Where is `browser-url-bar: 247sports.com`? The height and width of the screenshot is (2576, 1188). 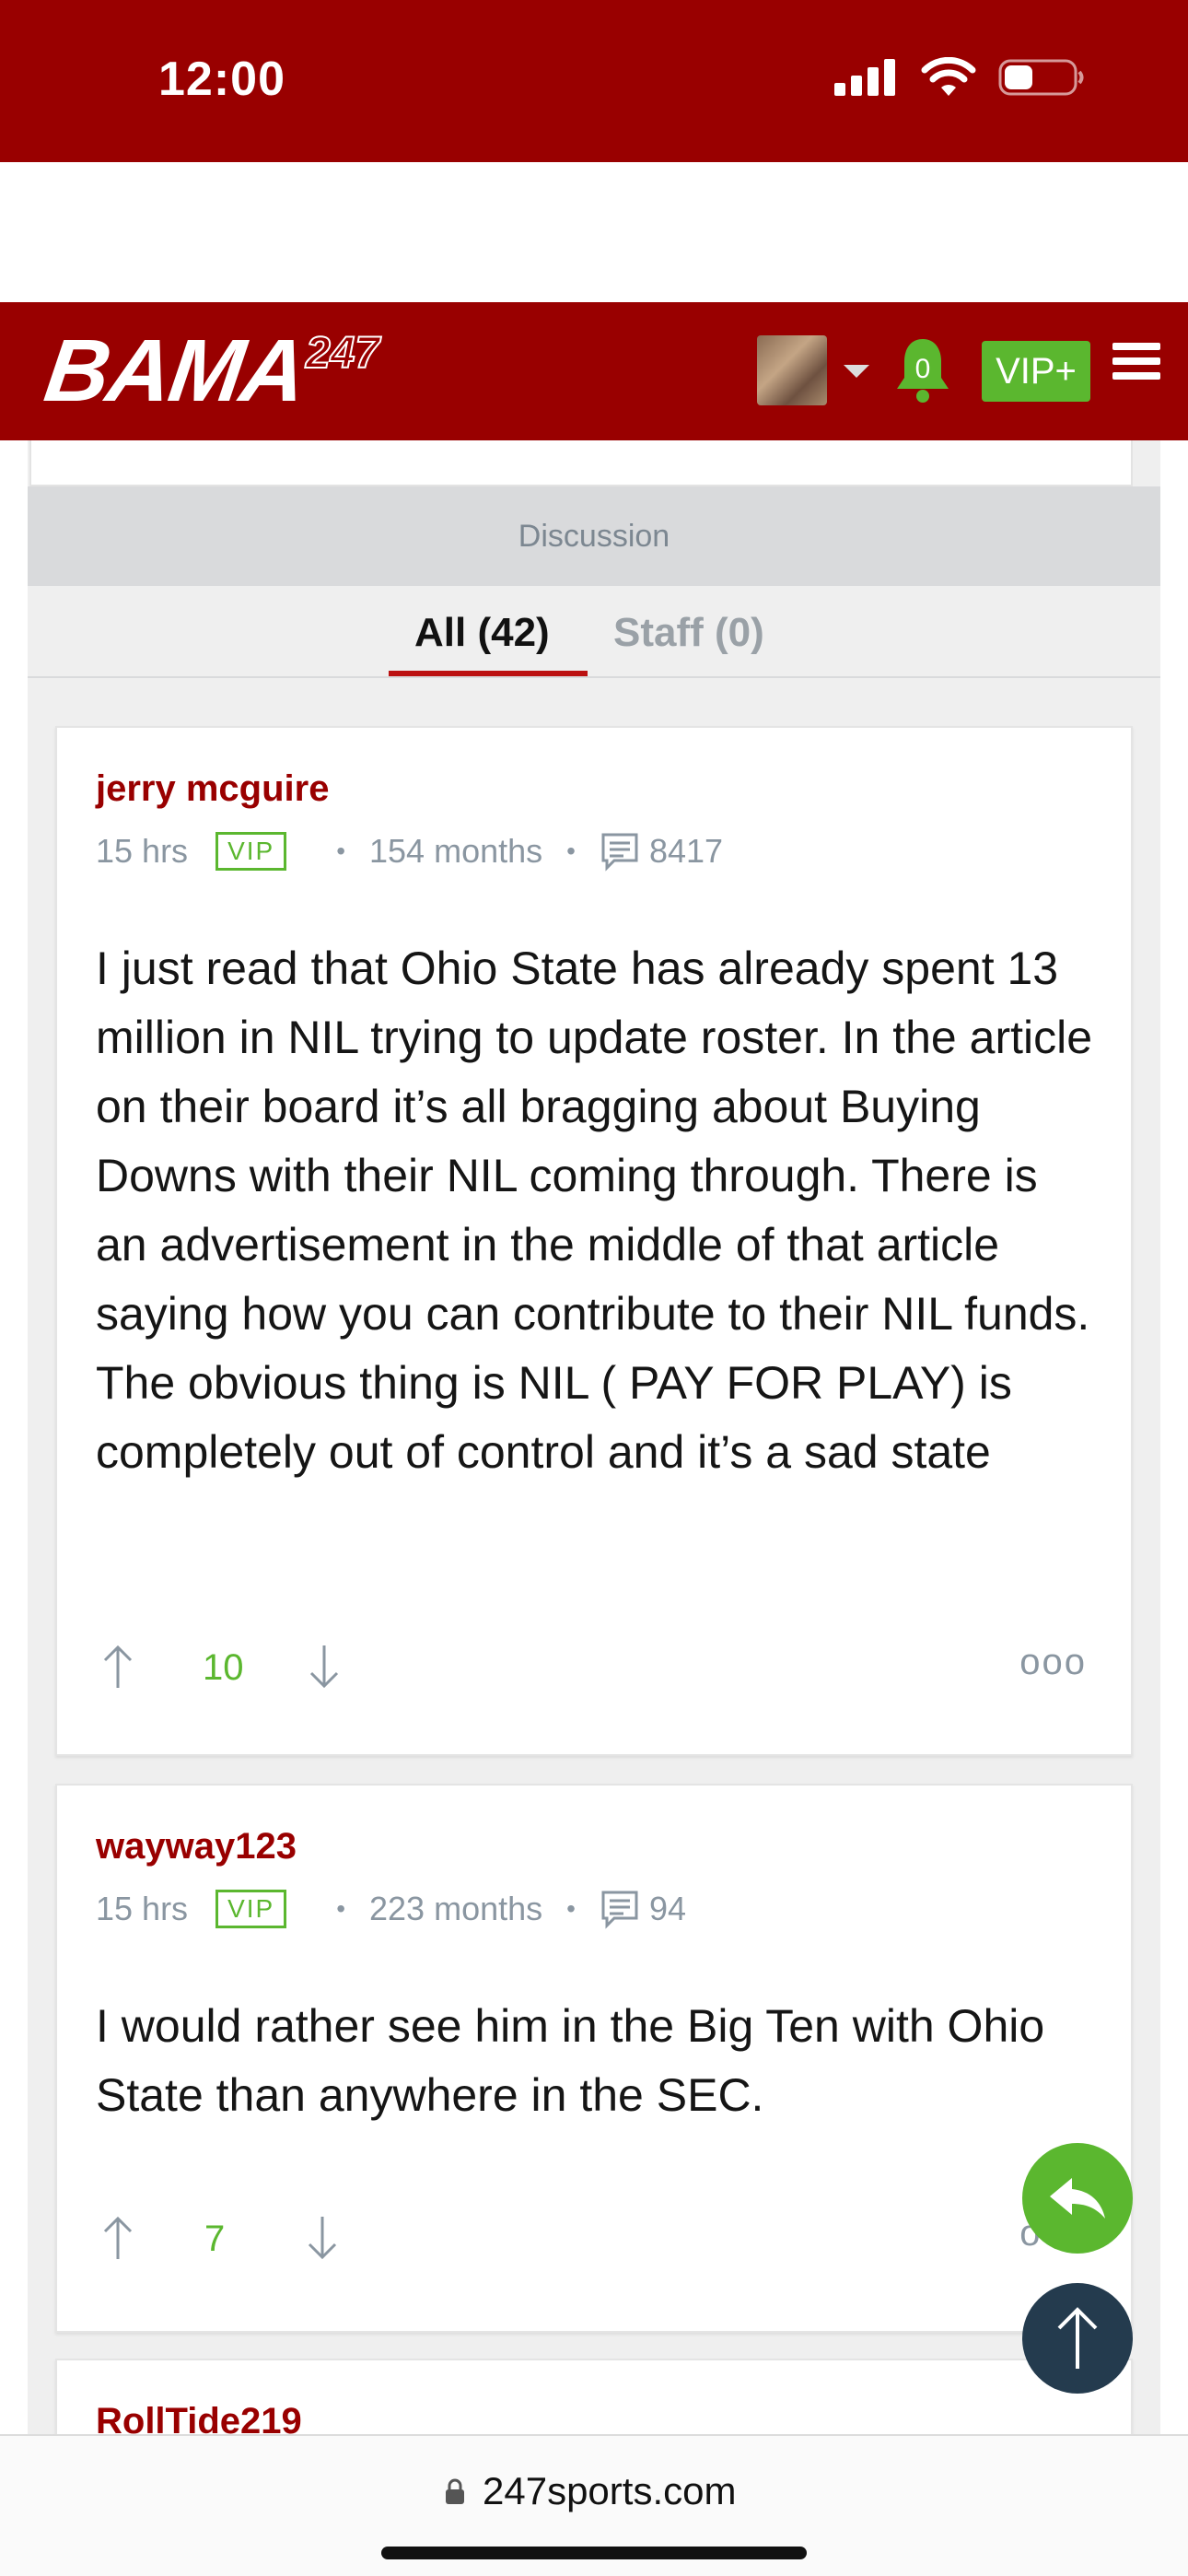
browser-url-bar: 247sports.com is located at coordinates (594, 2505).